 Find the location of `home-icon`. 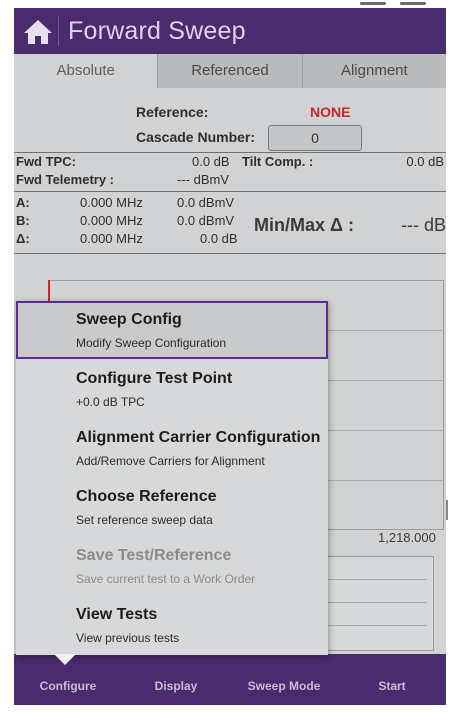

home-icon is located at coordinates (38, 32).